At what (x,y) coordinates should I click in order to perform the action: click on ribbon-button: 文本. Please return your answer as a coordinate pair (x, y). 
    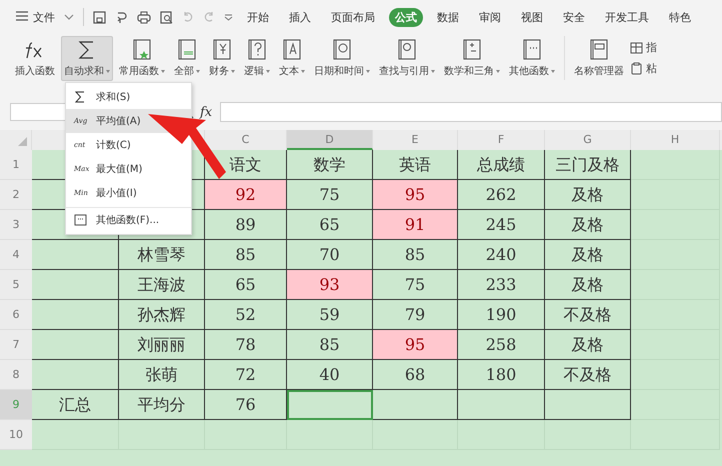
    Looking at the image, I should click on (292, 58).